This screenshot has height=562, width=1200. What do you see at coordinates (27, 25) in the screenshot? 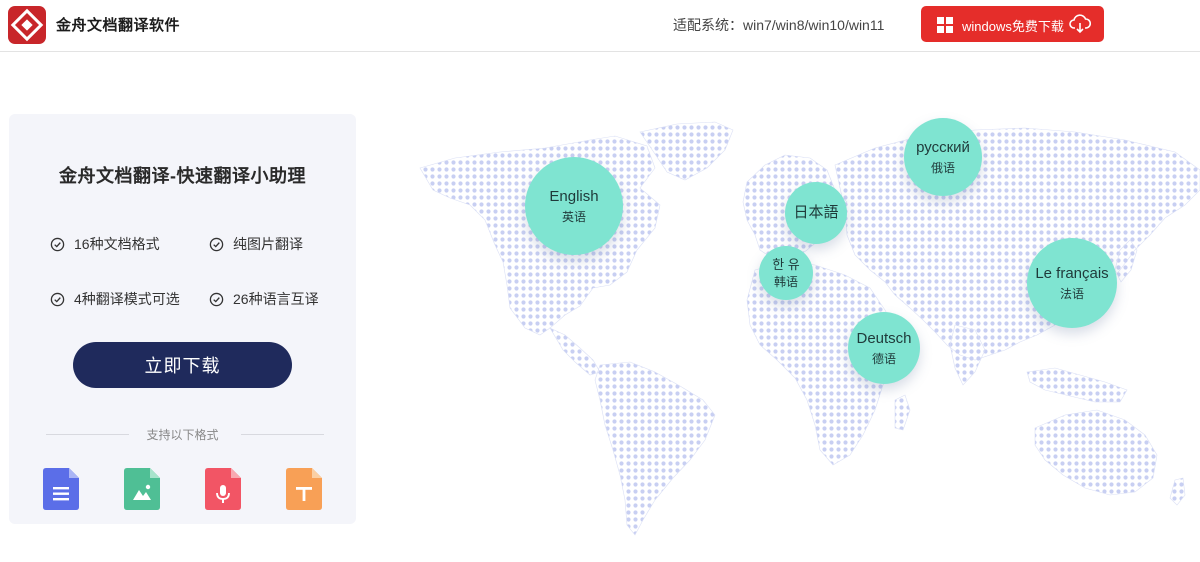
I see `app-logo-icon` at bounding box center [27, 25].